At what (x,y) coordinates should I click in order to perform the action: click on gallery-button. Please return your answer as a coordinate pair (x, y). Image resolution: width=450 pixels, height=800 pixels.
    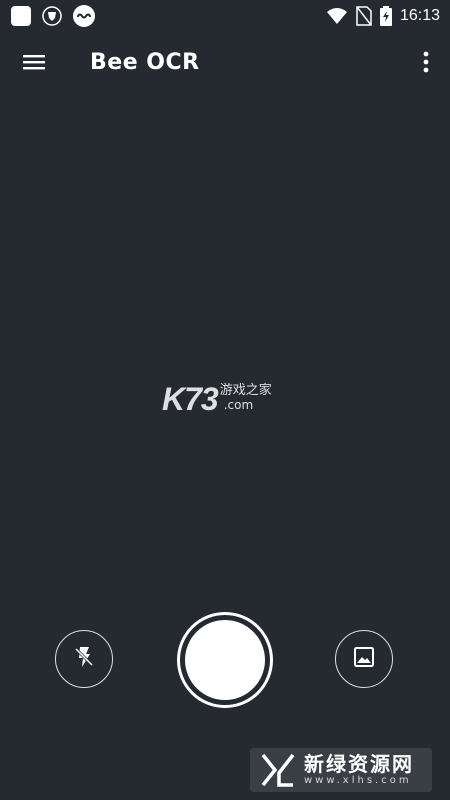
    Looking at the image, I should click on (364, 659).